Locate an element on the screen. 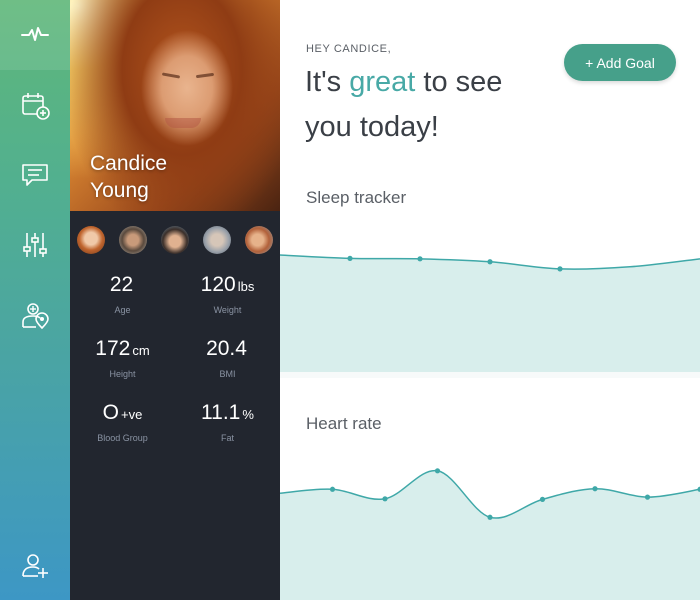 The image size is (700, 600). profile-photo: Candice Young is located at coordinates (175, 105).